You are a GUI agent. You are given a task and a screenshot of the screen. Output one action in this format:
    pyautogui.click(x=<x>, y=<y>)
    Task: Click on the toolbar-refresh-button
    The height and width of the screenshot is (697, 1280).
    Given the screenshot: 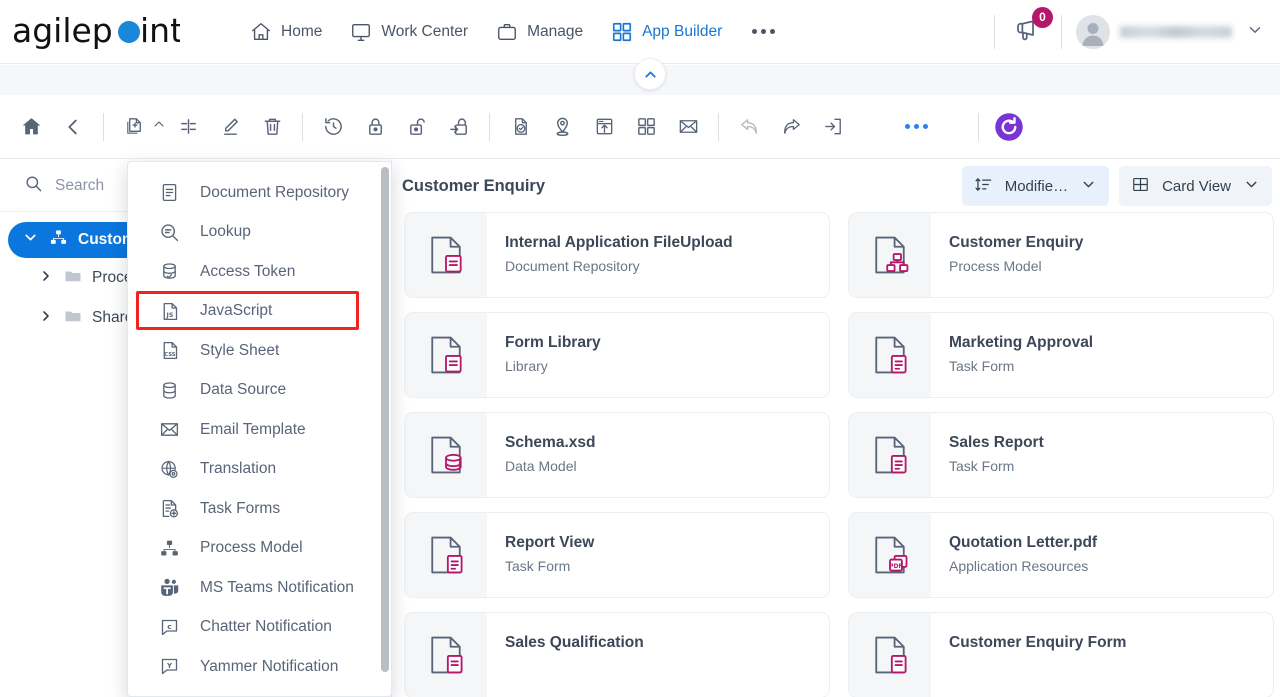 What is the action you would take?
    pyautogui.click(x=1009, y=127)
    